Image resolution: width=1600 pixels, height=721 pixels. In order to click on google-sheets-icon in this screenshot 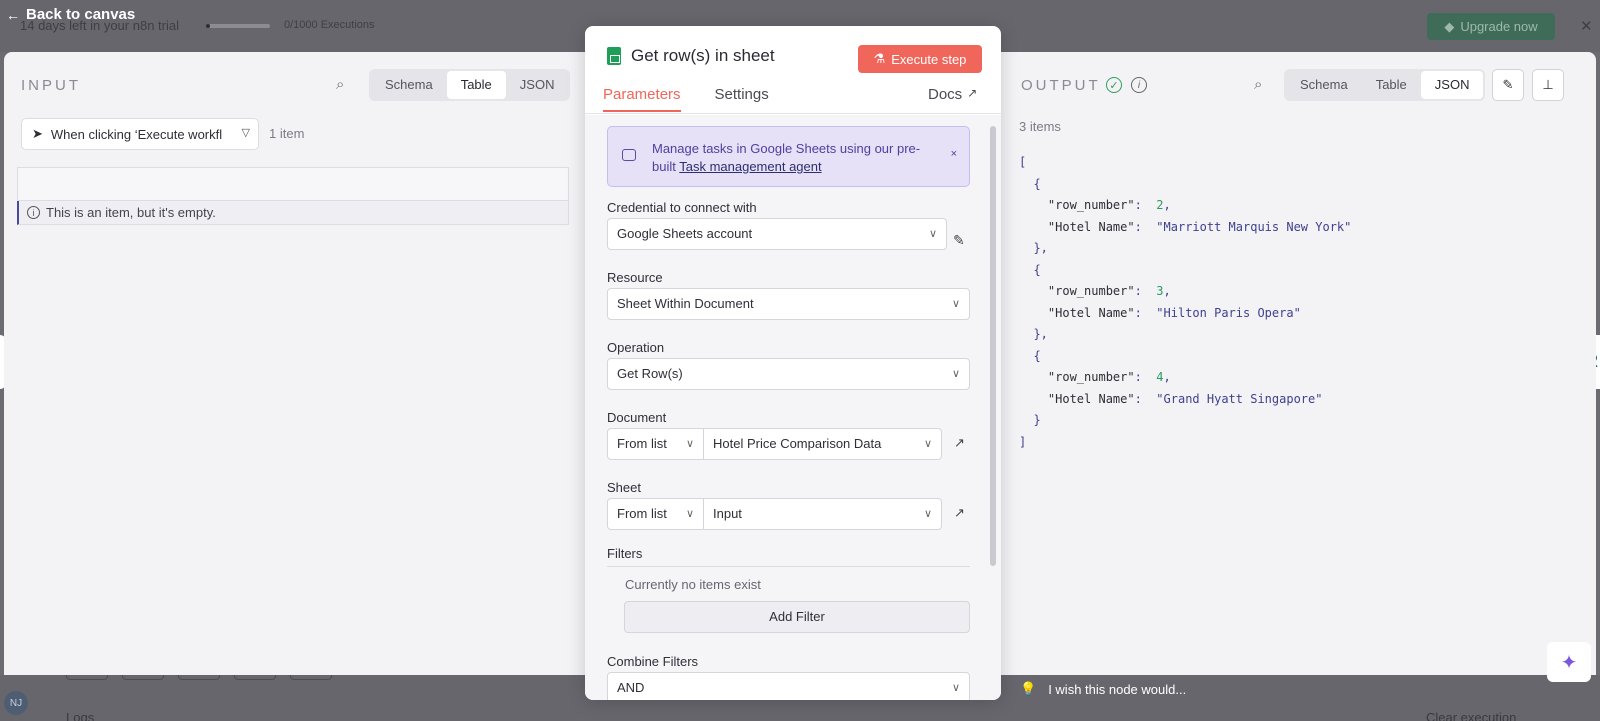, I will do `click(614, 56)`.